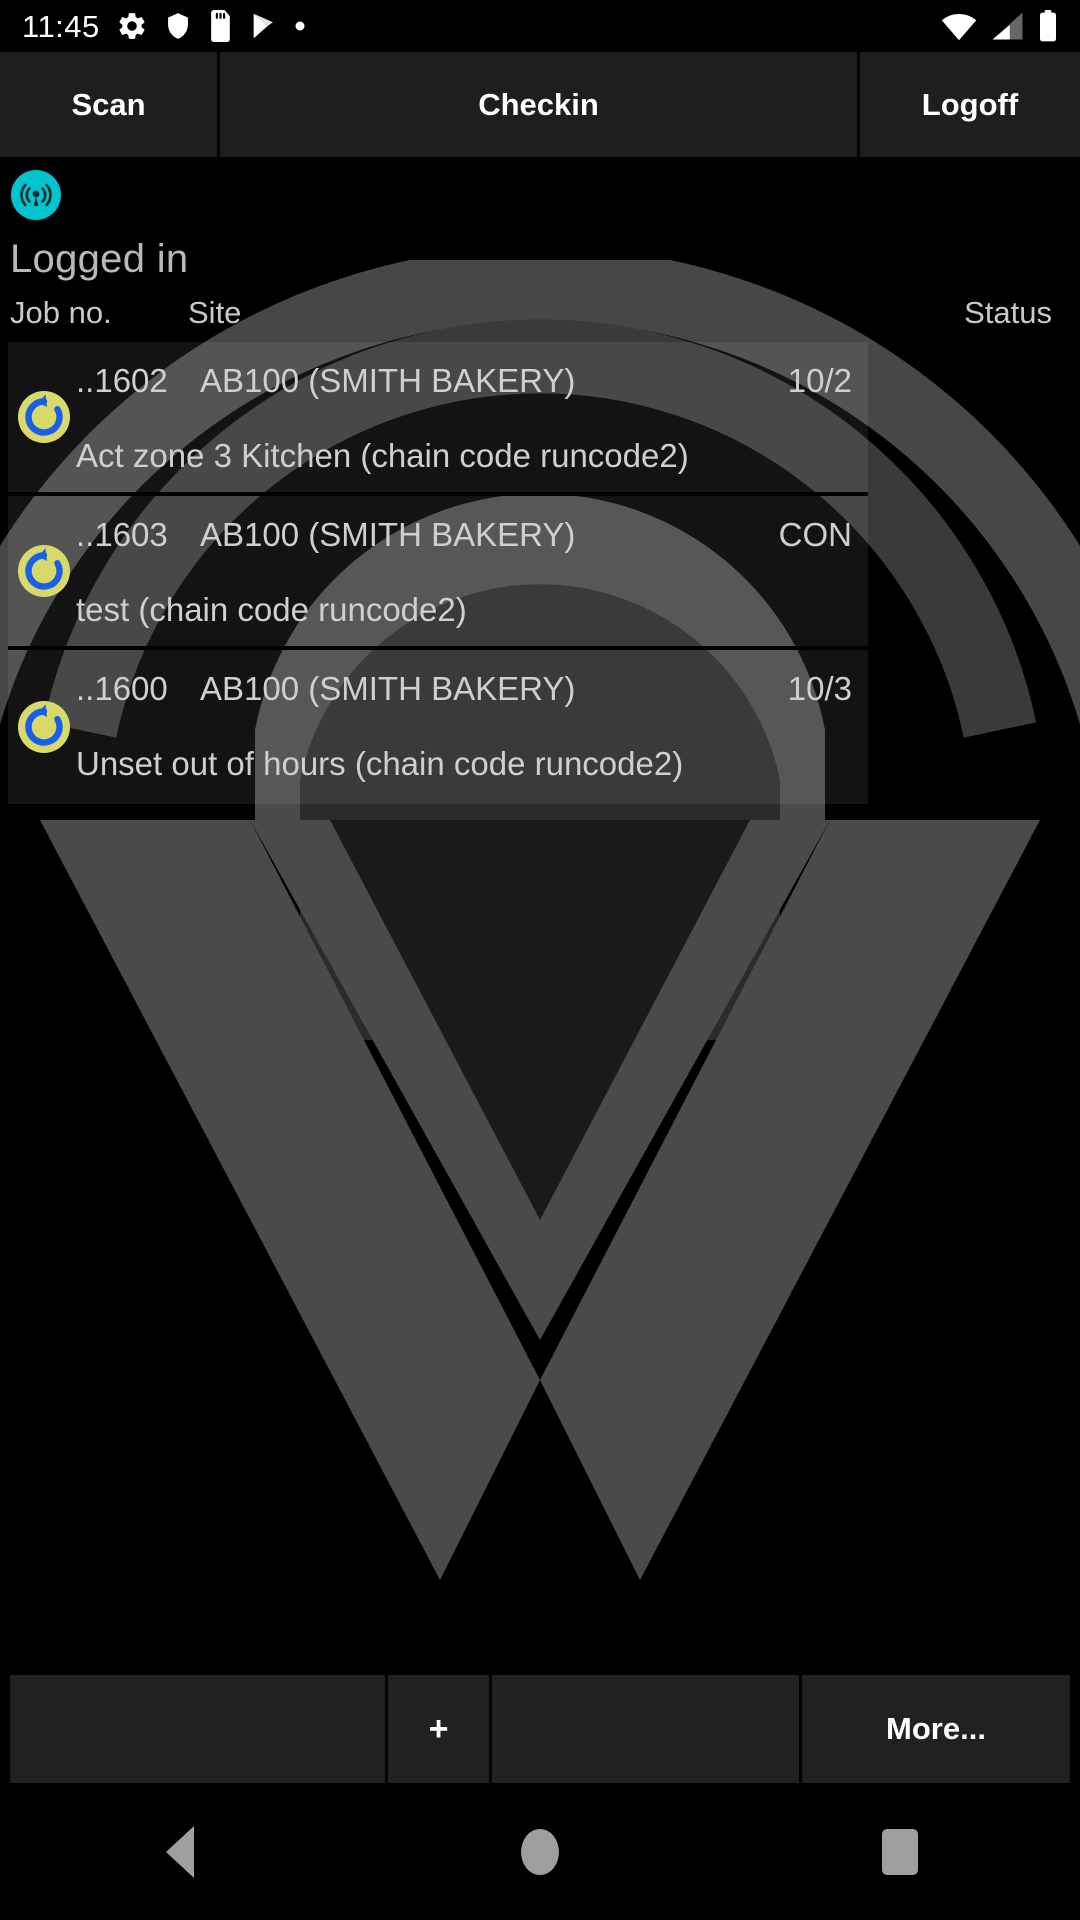  I want to click on top-tab-bar: Scan Checkin Logoff, so click(540, 104).